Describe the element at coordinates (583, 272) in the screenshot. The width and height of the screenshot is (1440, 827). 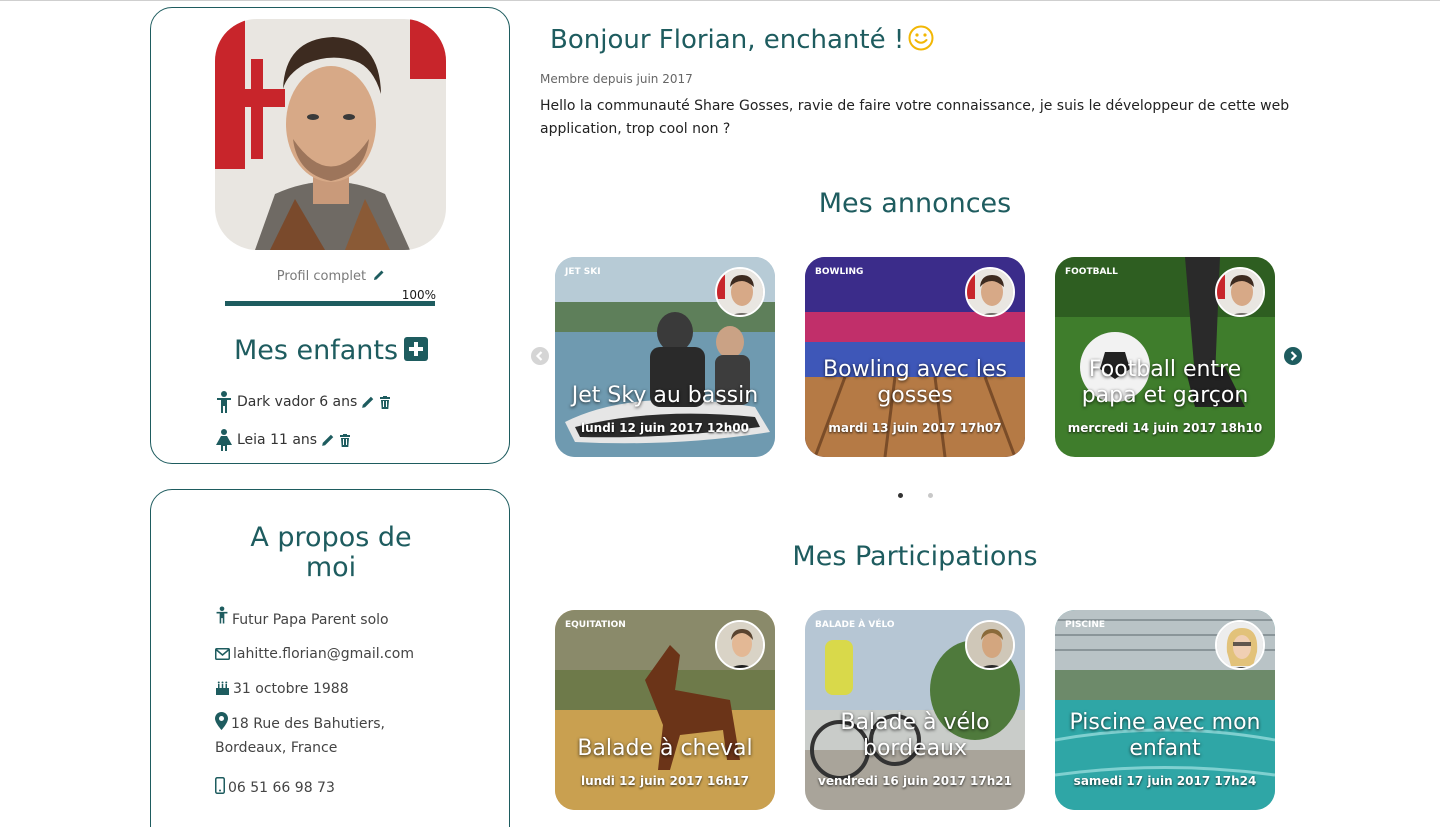
I see `activity-category: JET SKI` at that location.